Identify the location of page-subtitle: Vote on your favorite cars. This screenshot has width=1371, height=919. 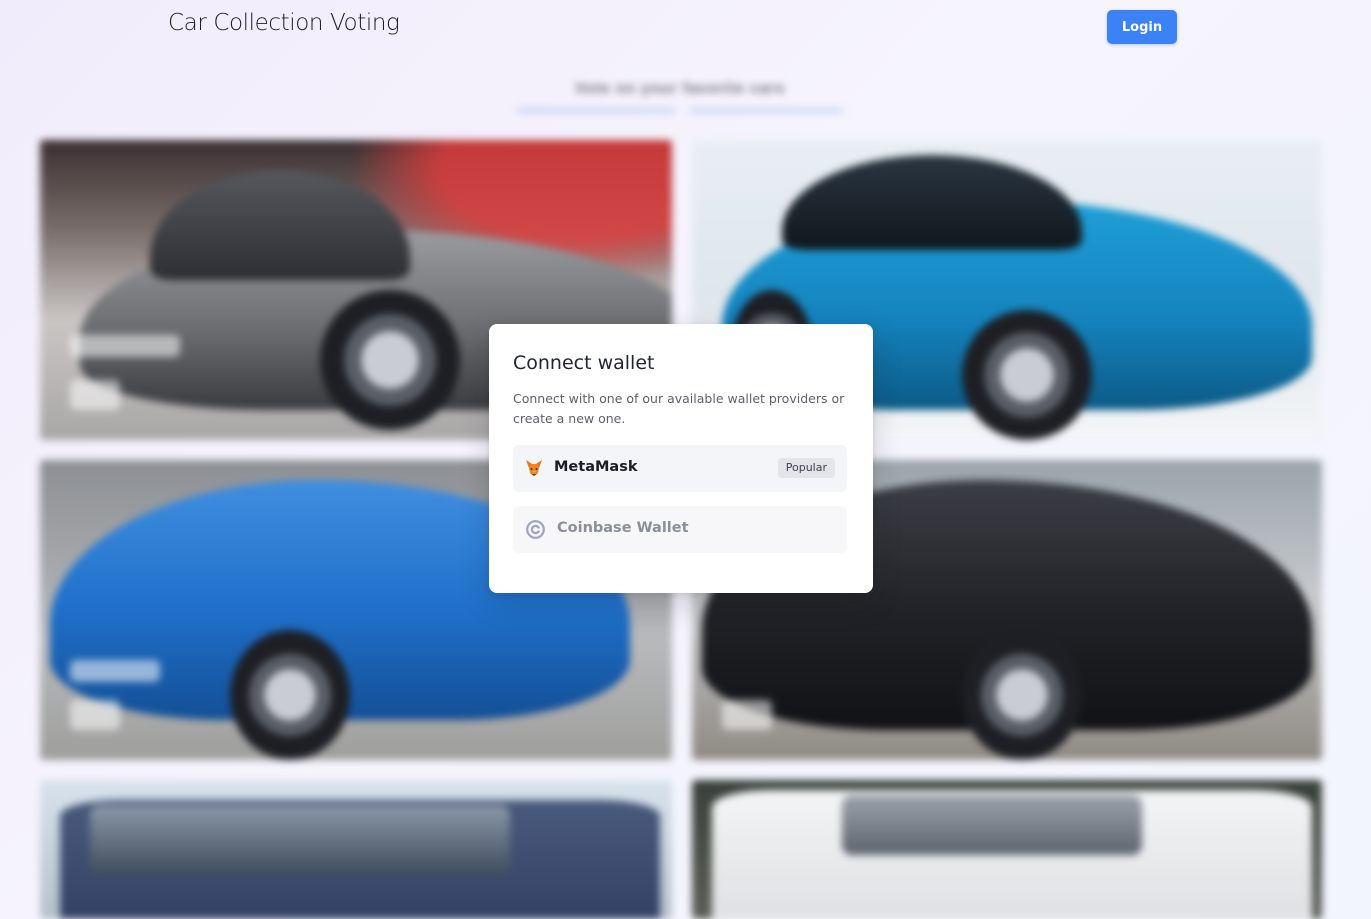
(680, 88).